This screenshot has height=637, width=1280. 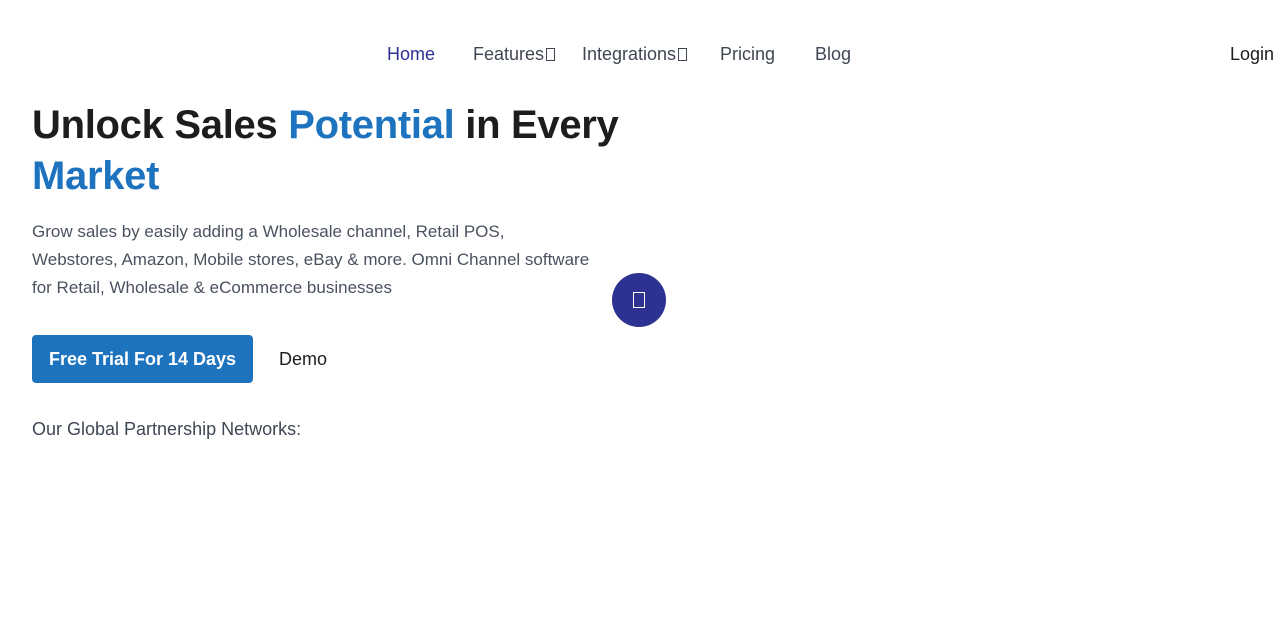 What do you see at coordinates (833, 54) in the screenshot?
I see `nav-blog-link: Blog` at bounding box center [833, 54].